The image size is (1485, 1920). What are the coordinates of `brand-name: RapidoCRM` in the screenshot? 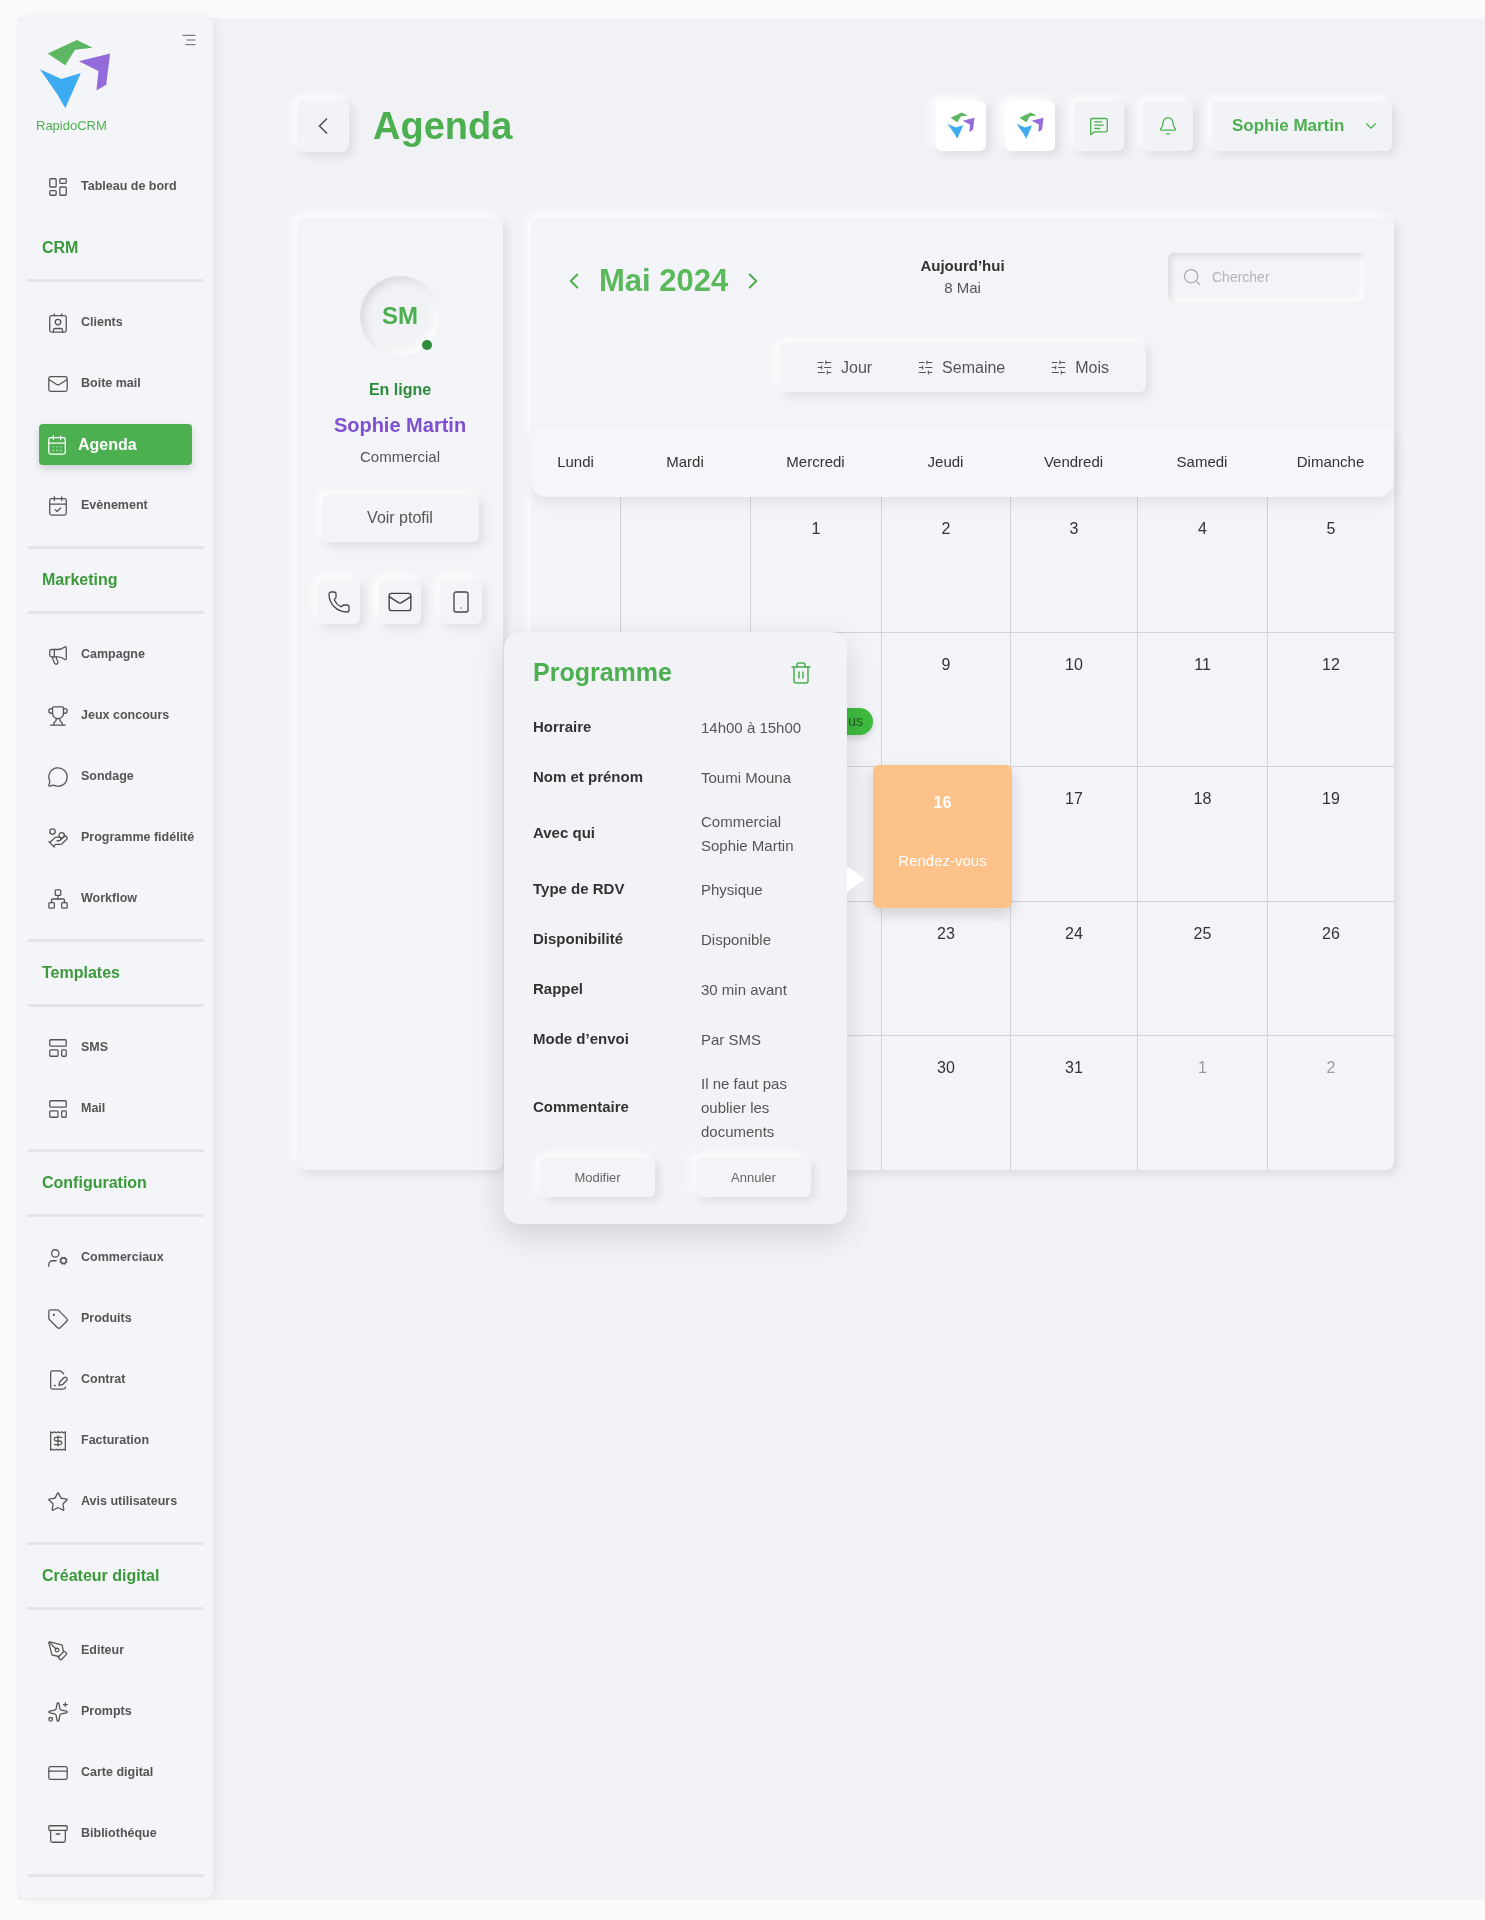 It's located at (72, 126).